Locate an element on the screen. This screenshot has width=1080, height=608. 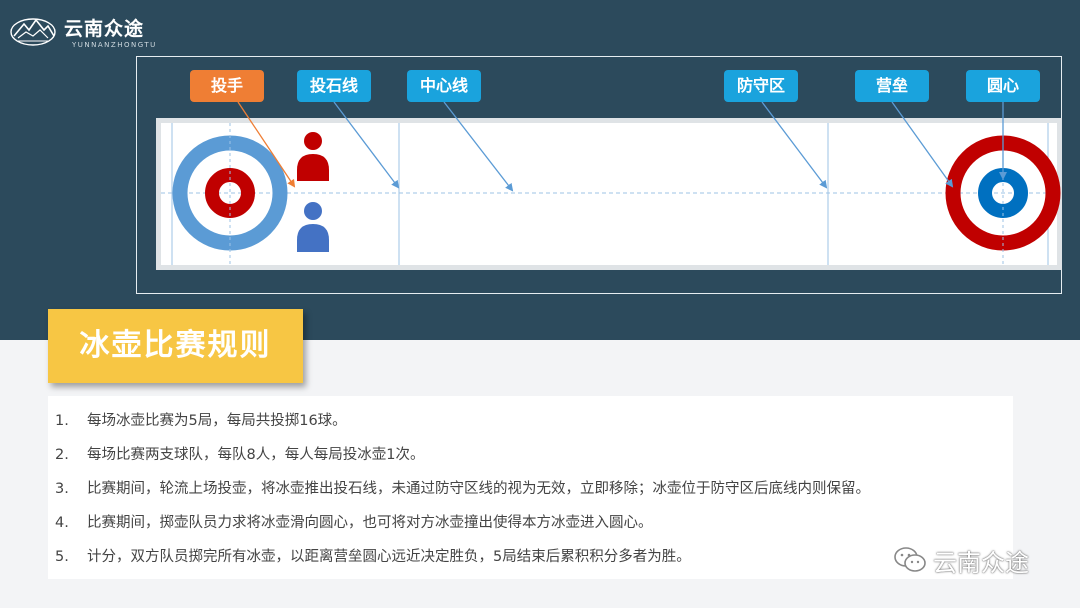
label-house: 营垒 is located at coordinates (892, 86).